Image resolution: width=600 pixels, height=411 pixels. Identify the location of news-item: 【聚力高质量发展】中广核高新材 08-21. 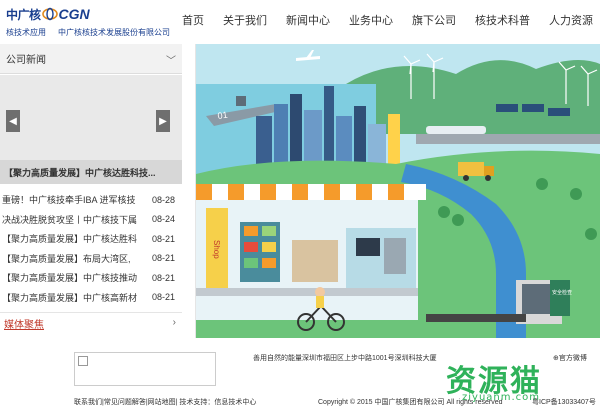
(91, 298).